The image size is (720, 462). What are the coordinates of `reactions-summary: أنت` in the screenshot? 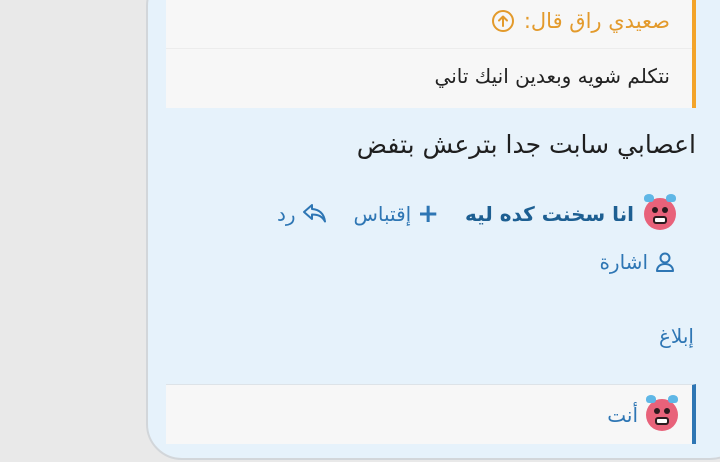 It's located at (431, 414).